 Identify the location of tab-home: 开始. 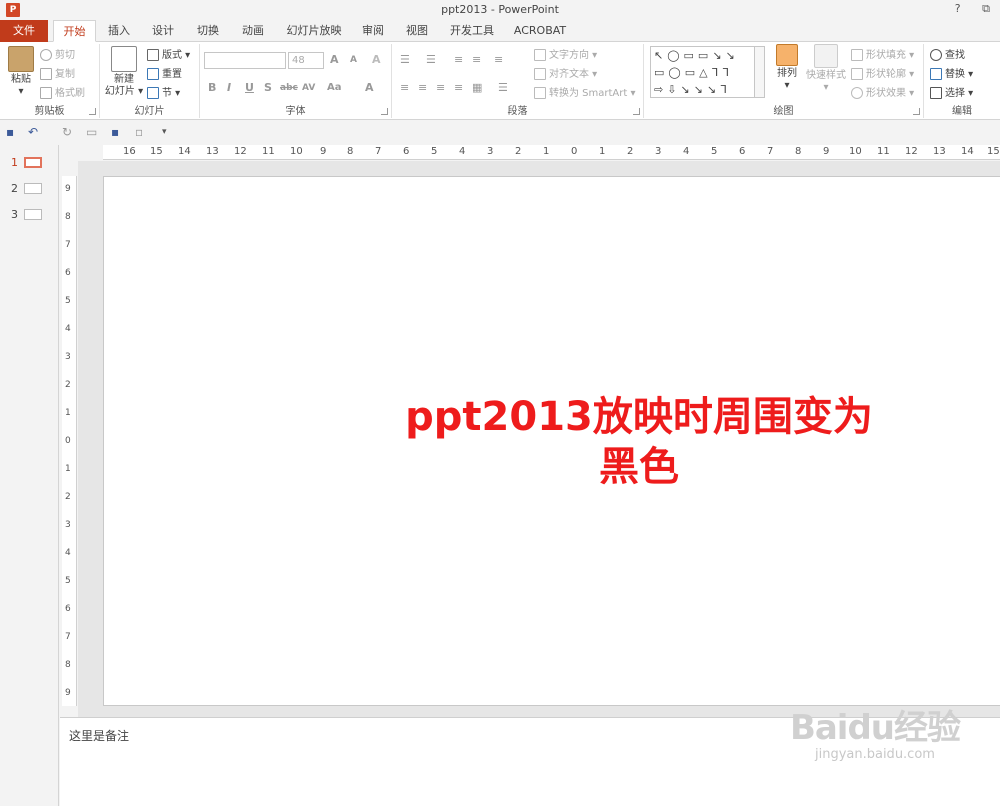
(74, 31).